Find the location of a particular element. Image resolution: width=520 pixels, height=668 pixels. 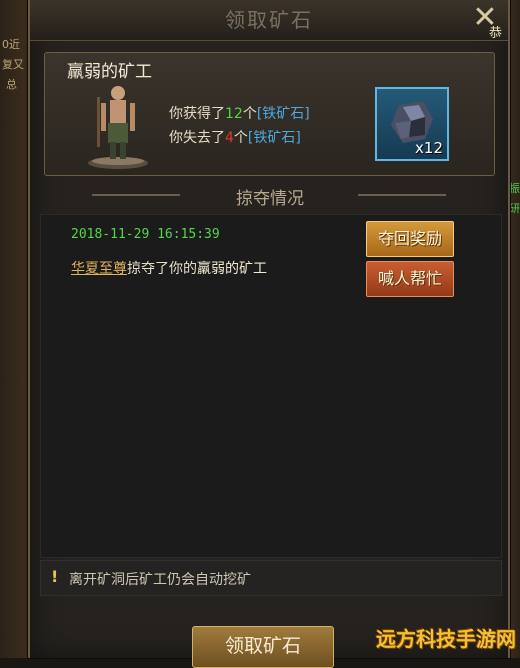

loss-unit: 个 is located at coordinates (241, 138).